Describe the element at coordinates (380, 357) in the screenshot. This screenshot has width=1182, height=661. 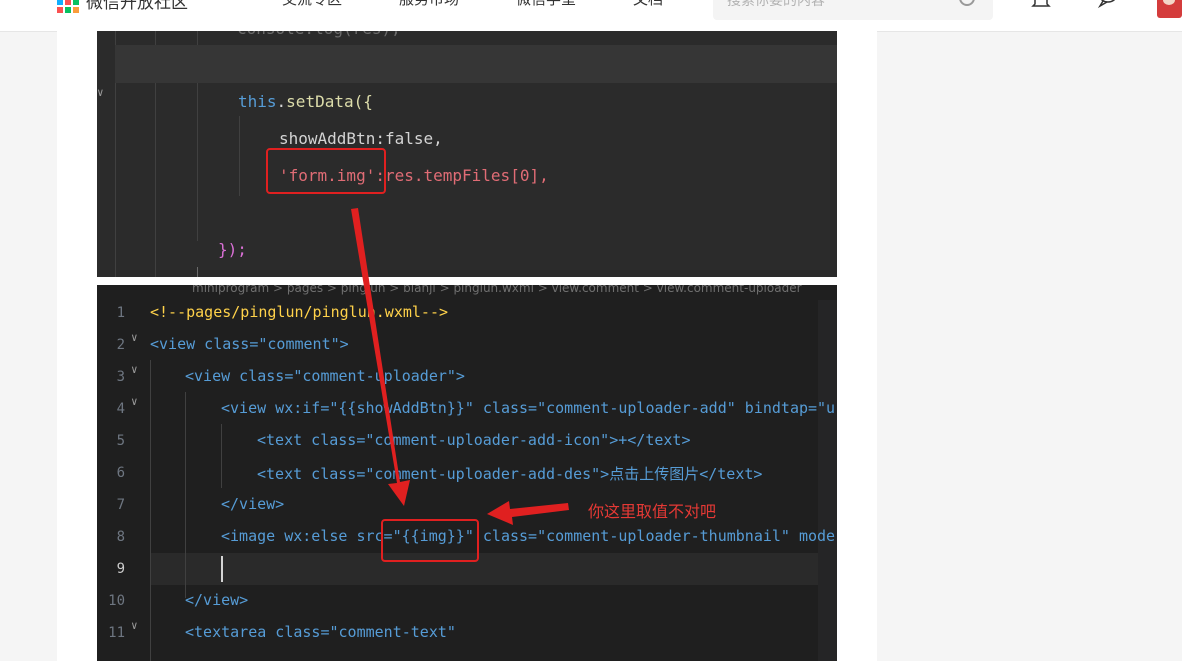
I see `arrow-down-icon` at that location.